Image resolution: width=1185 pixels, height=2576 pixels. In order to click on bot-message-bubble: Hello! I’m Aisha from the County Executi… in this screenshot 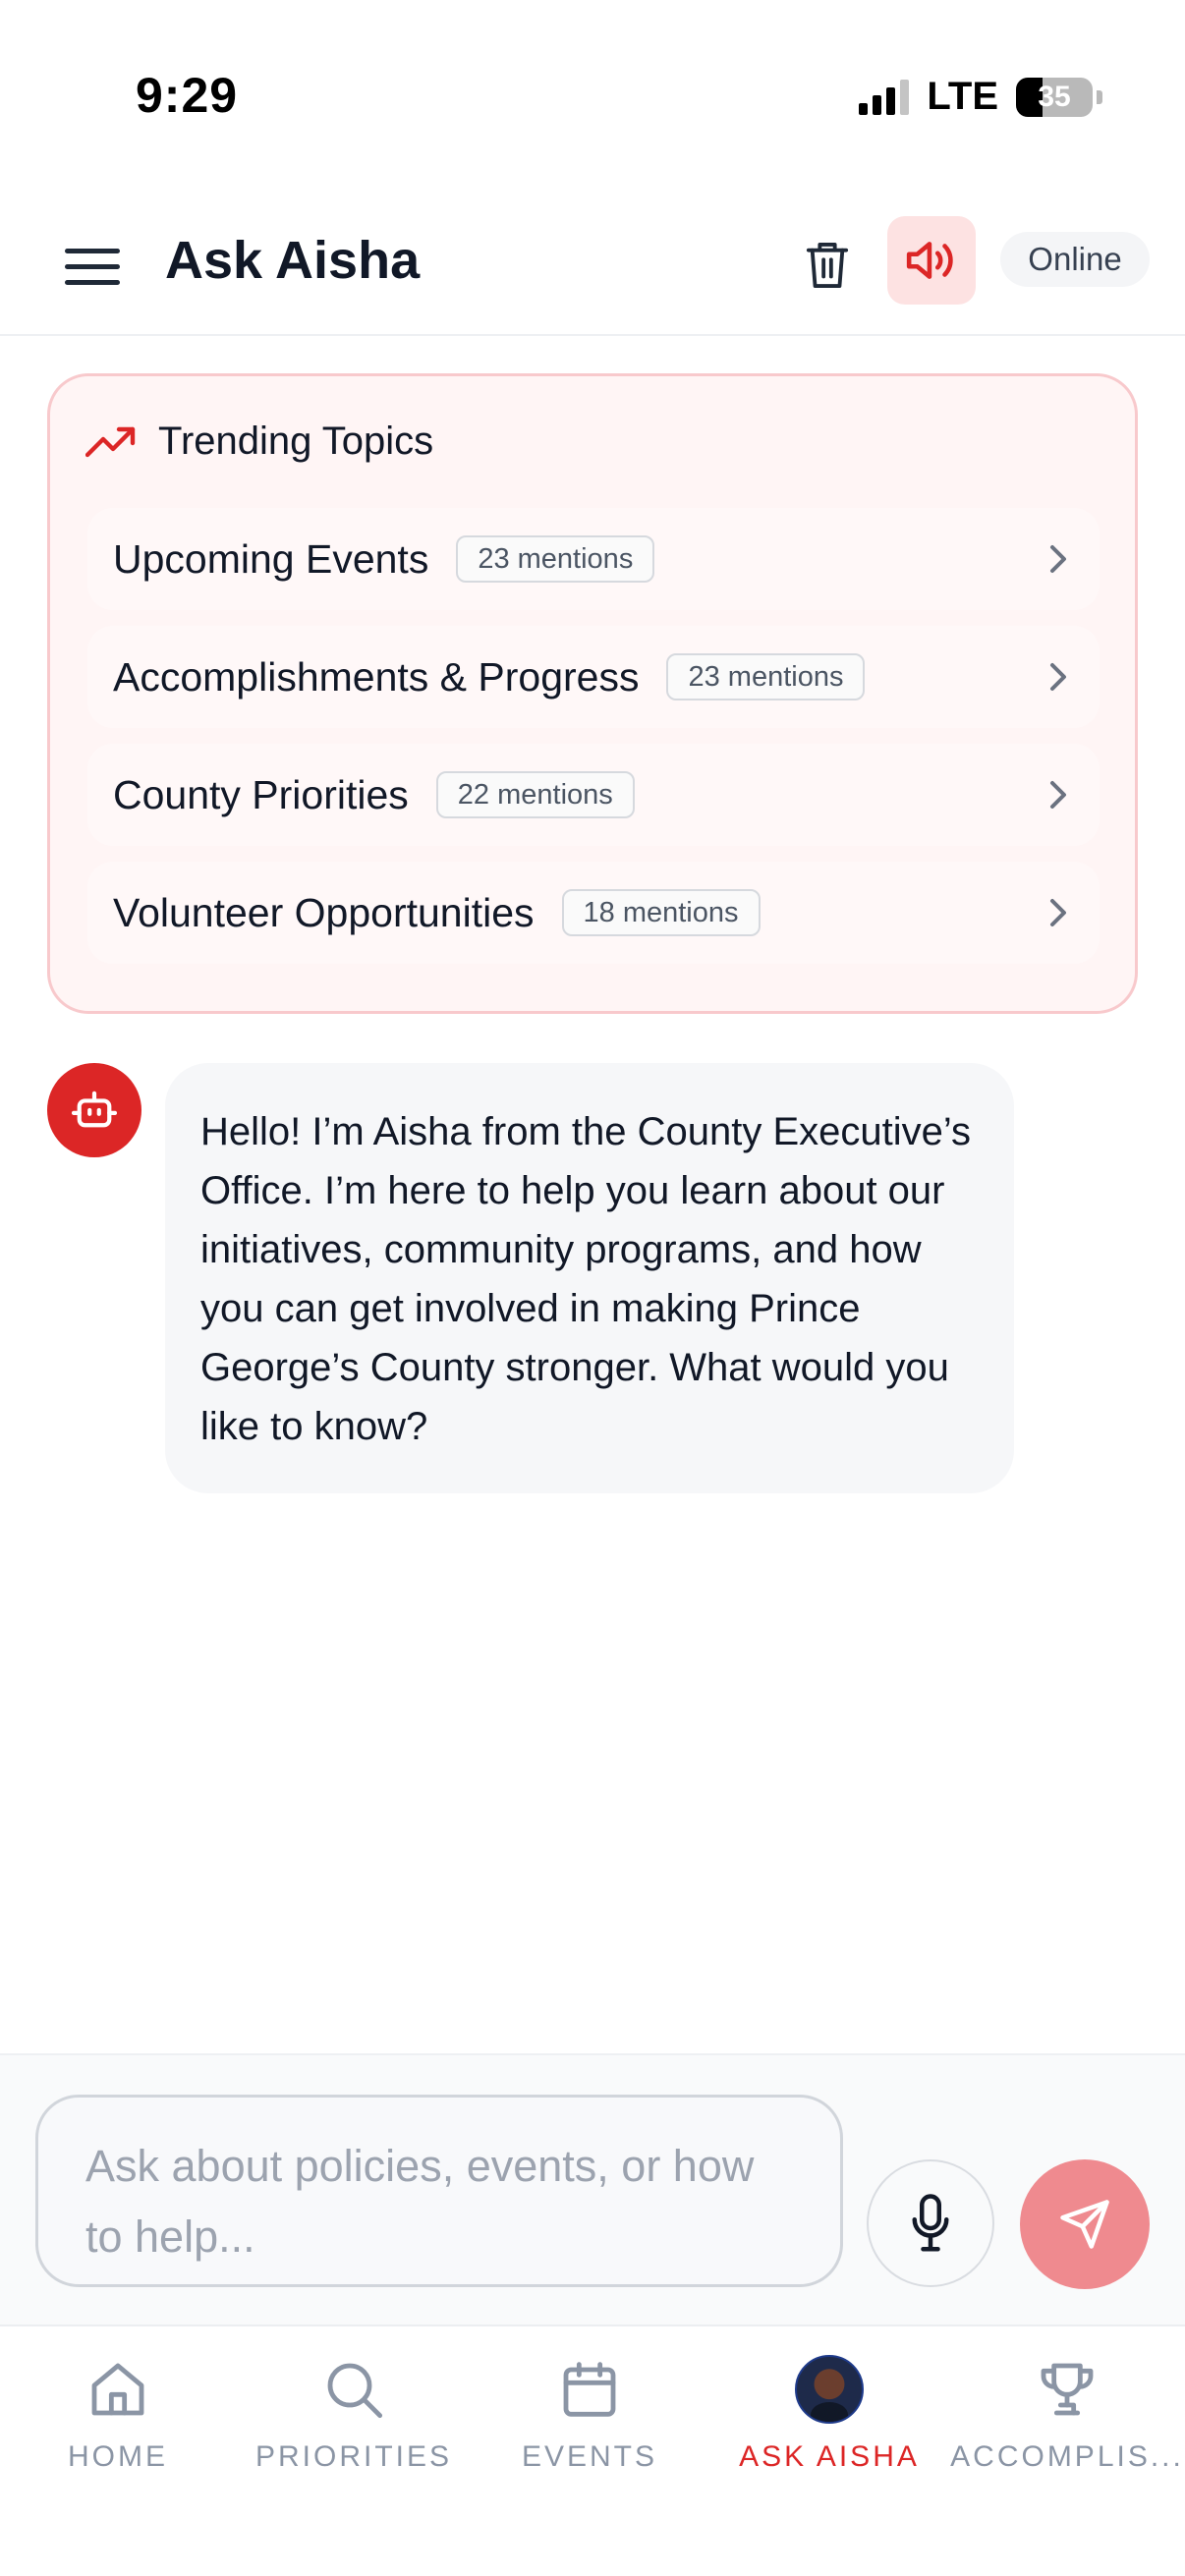, I will do `click(590, 1278)`.